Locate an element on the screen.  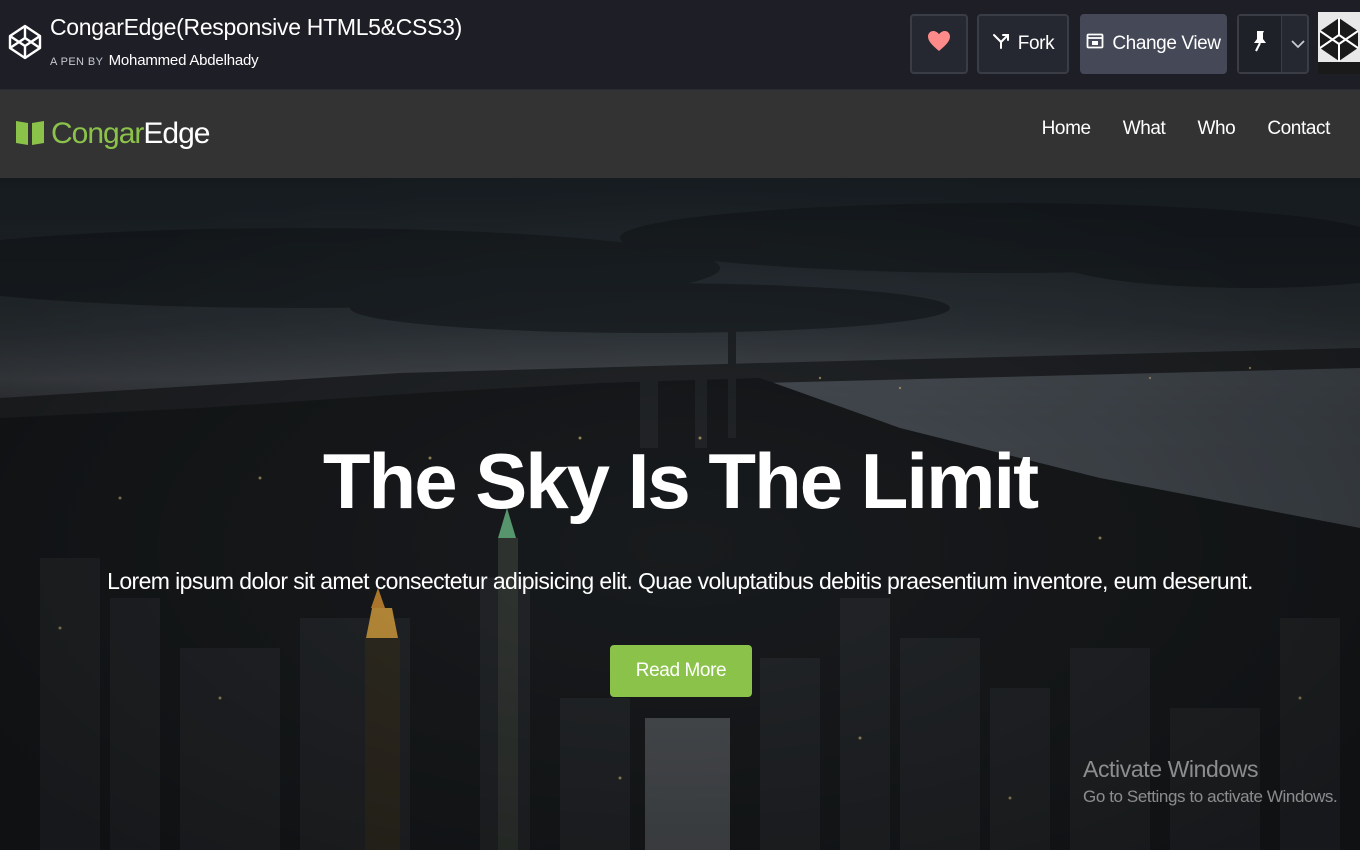
chevron-down-icon is located at coordinates (1298, 44).